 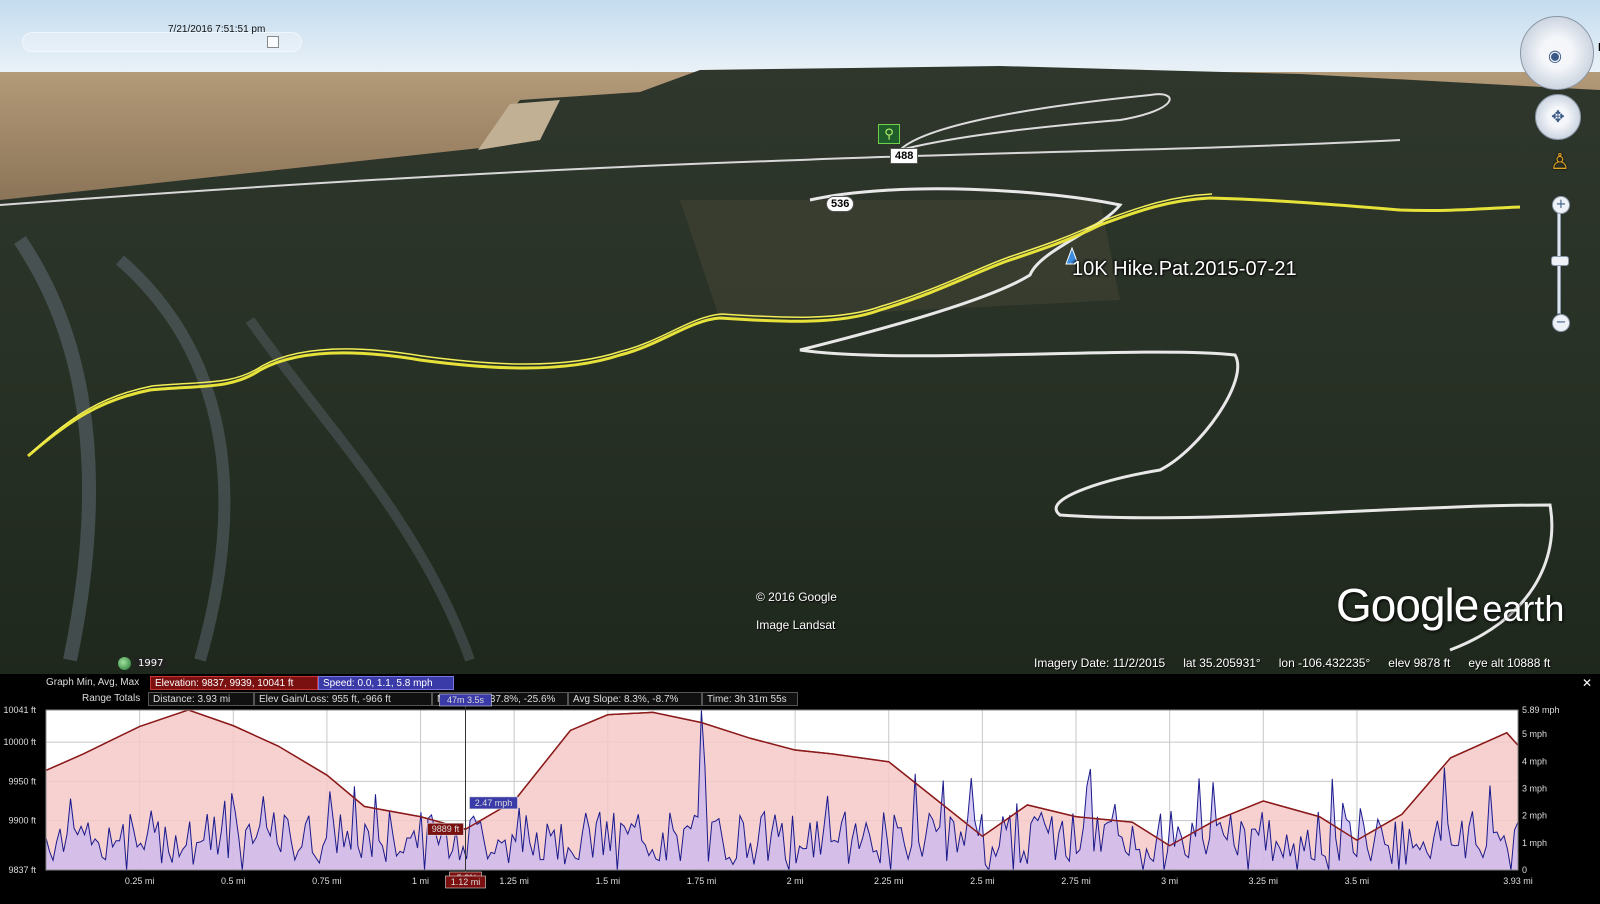 What do you see at coordinates (796, 625) in the screenshot?
I see `image-source: Image Landsat` at bounding box center [796, 625].